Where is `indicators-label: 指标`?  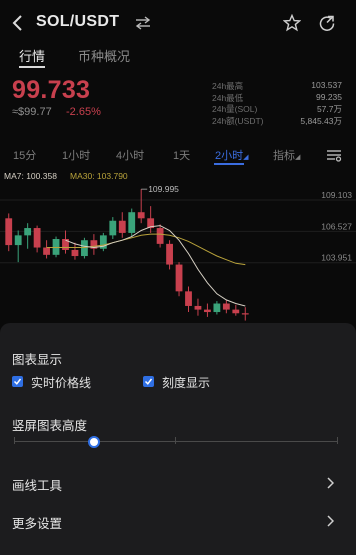 indicators-label: 指标 is located at coordinates (284, 156).